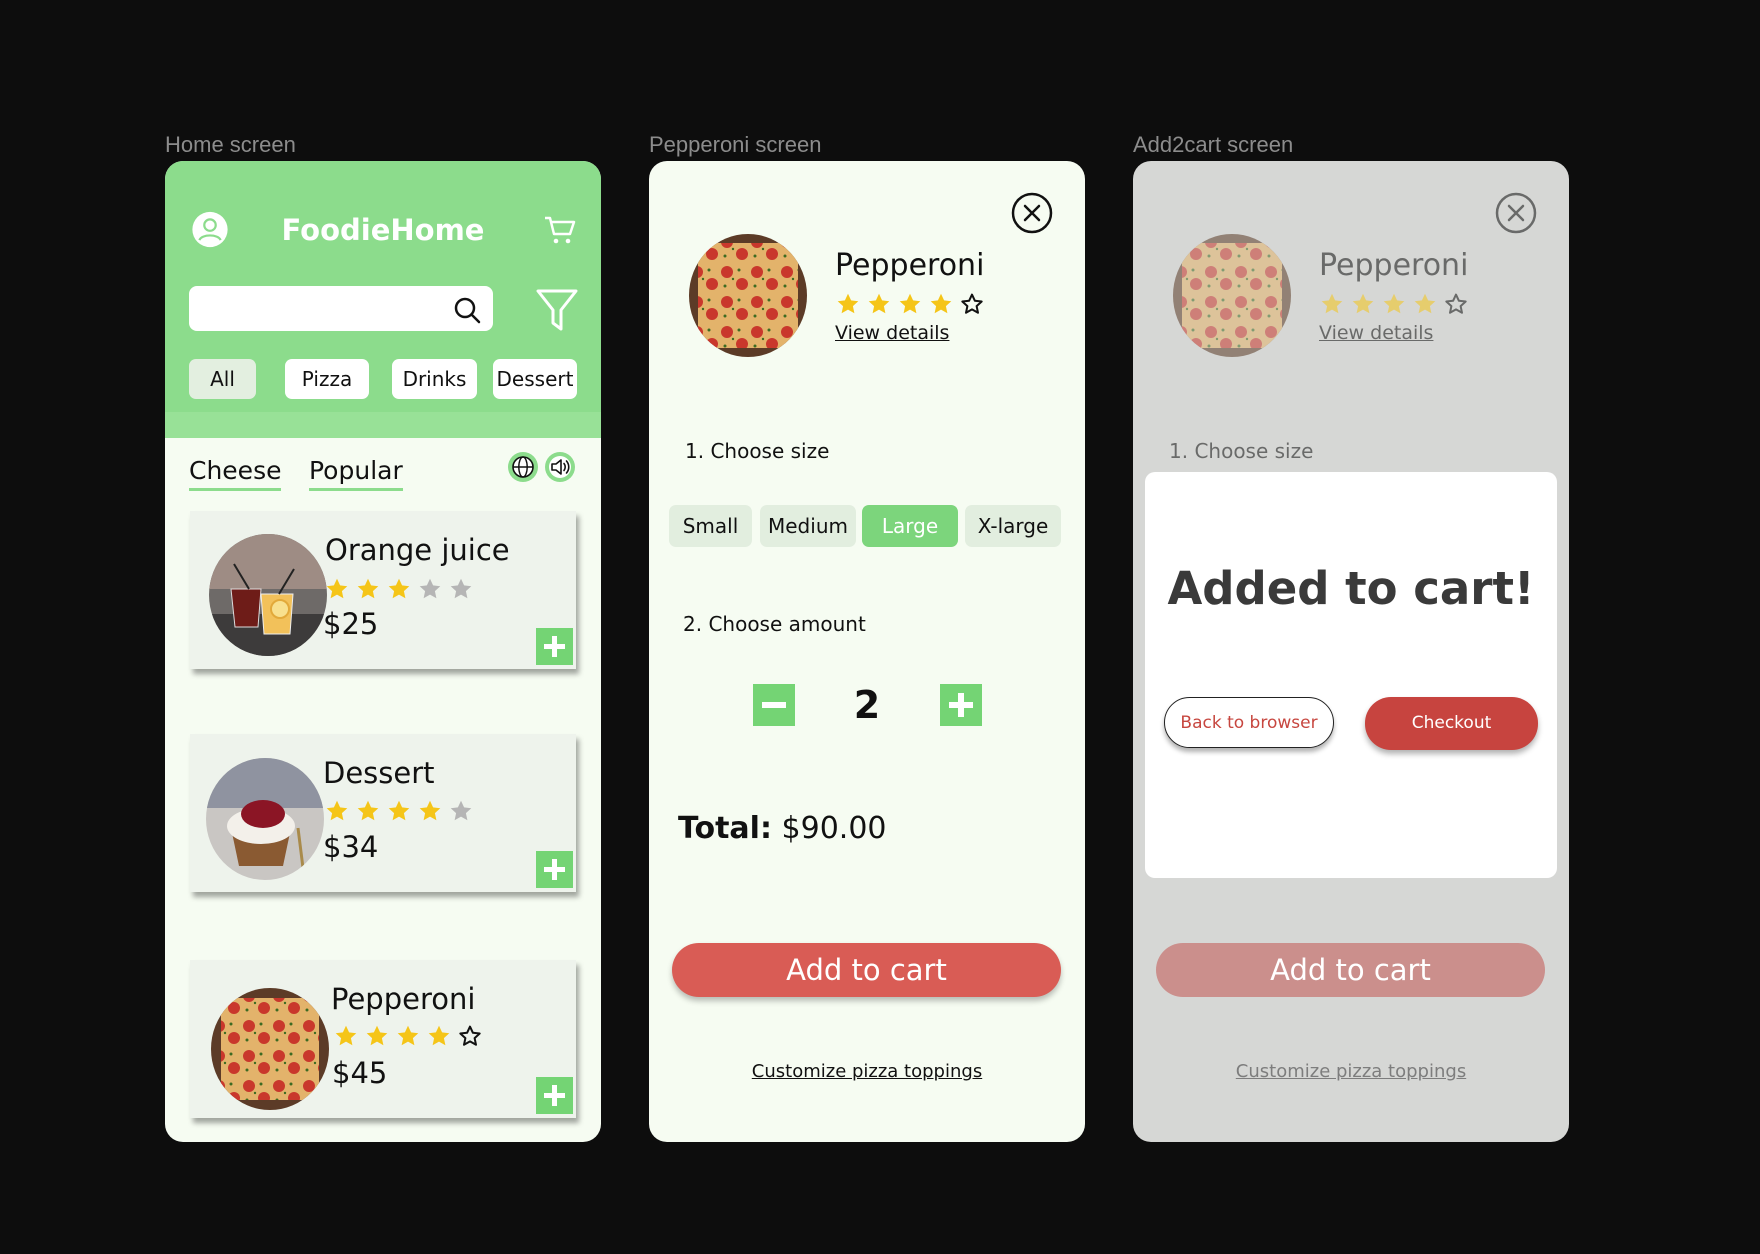 The width and height of the screenshot is (1760, 1254). I want to click on search-icon, so click(467, 310).